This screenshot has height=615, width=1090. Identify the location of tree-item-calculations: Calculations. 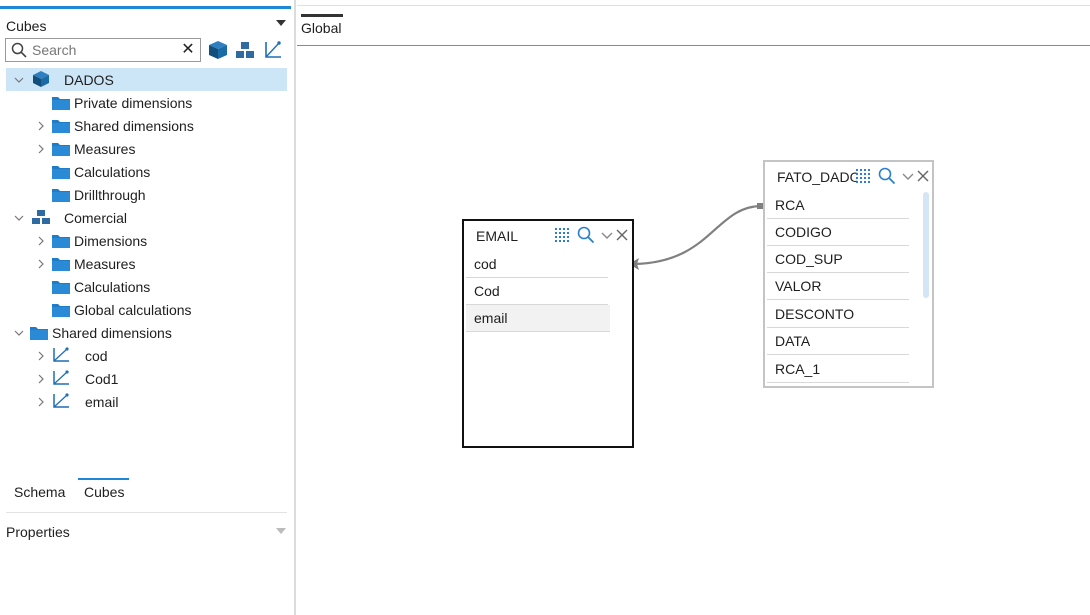
(146, 171).